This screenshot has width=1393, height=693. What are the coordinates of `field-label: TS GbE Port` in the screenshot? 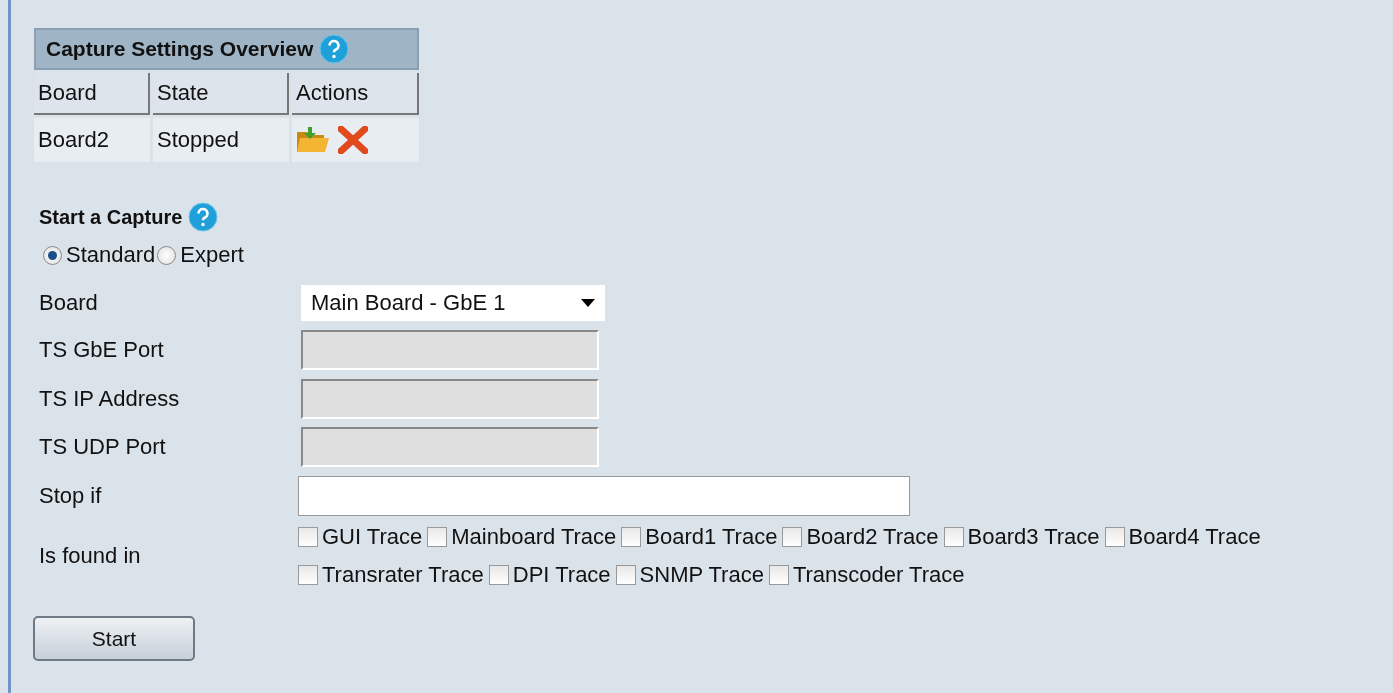 It's located at (101, 350).